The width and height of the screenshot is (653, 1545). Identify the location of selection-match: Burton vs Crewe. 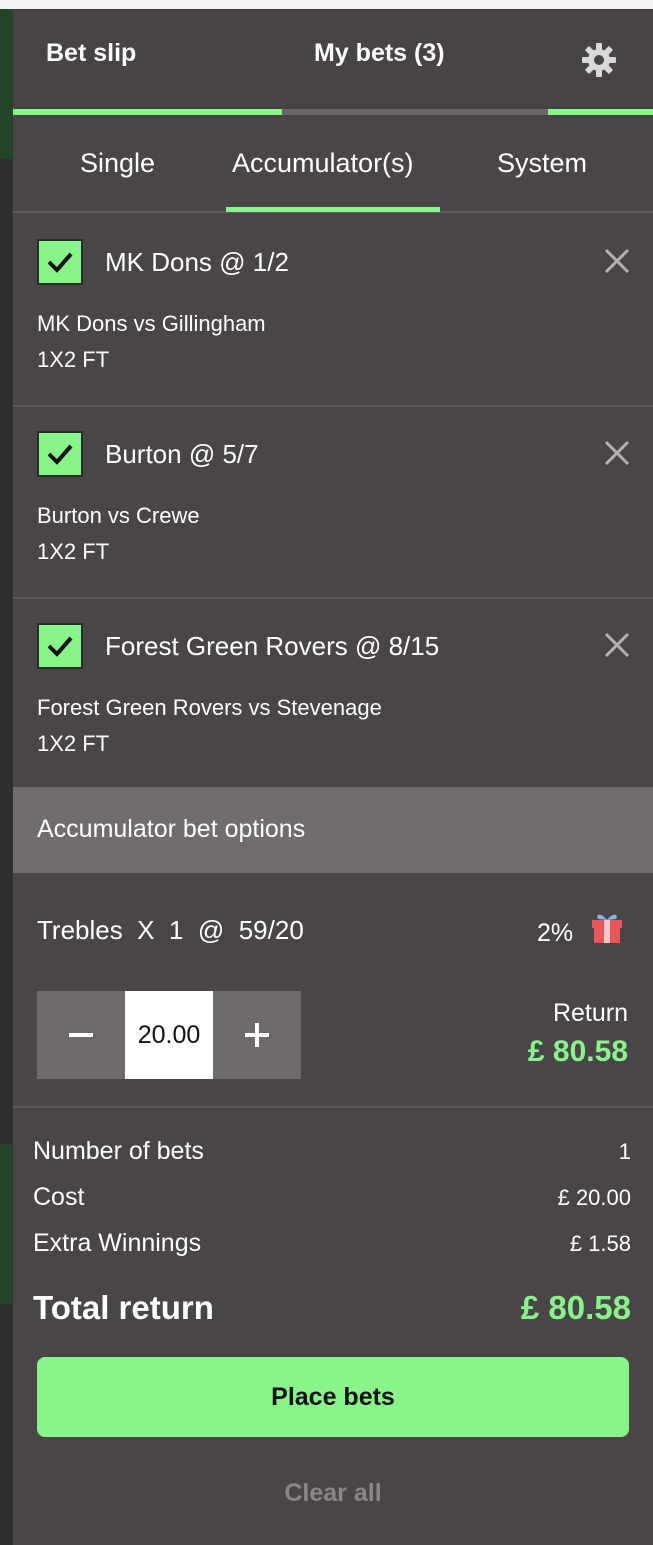
(118, 515).